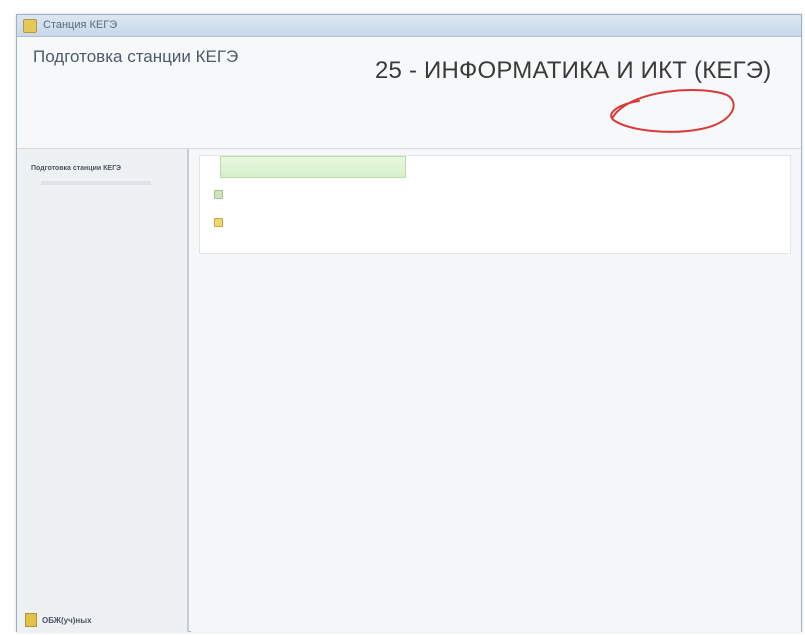  Describe the element at coordinates (136, 56) in the screenshot. I see `app-title: Подготовка станции КЕГЭ` at that location.